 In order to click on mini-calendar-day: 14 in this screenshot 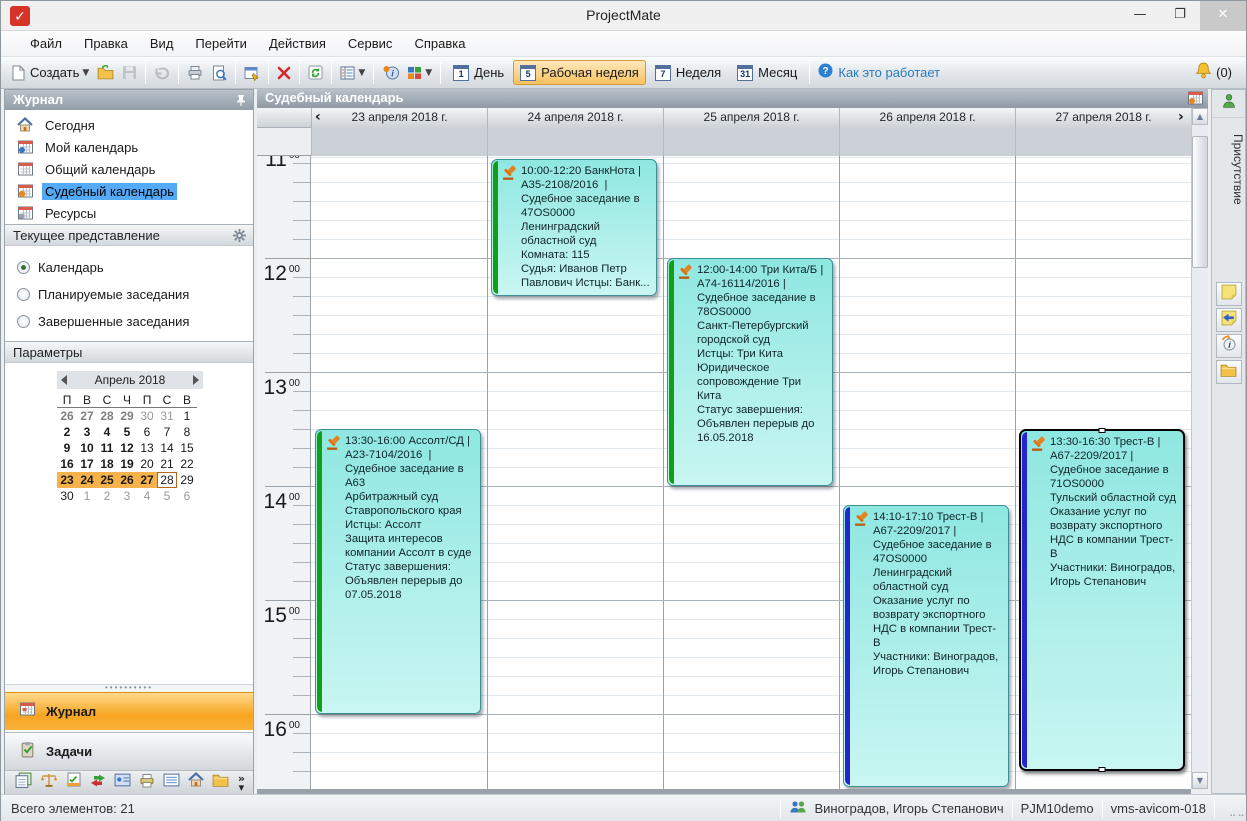, I will do `click(167, 448)`.